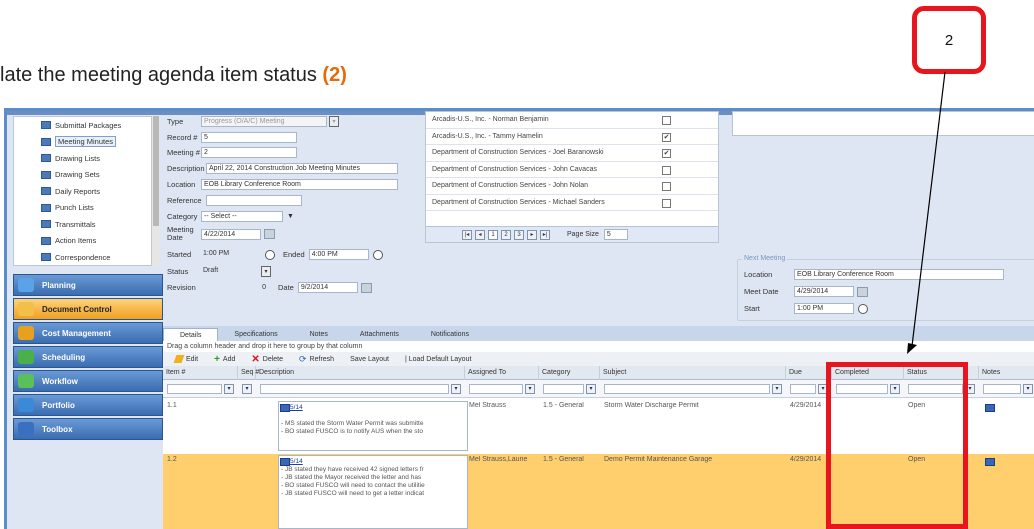  I want to click on refresh-button: ⟳ Refresh, so click(316, 359).